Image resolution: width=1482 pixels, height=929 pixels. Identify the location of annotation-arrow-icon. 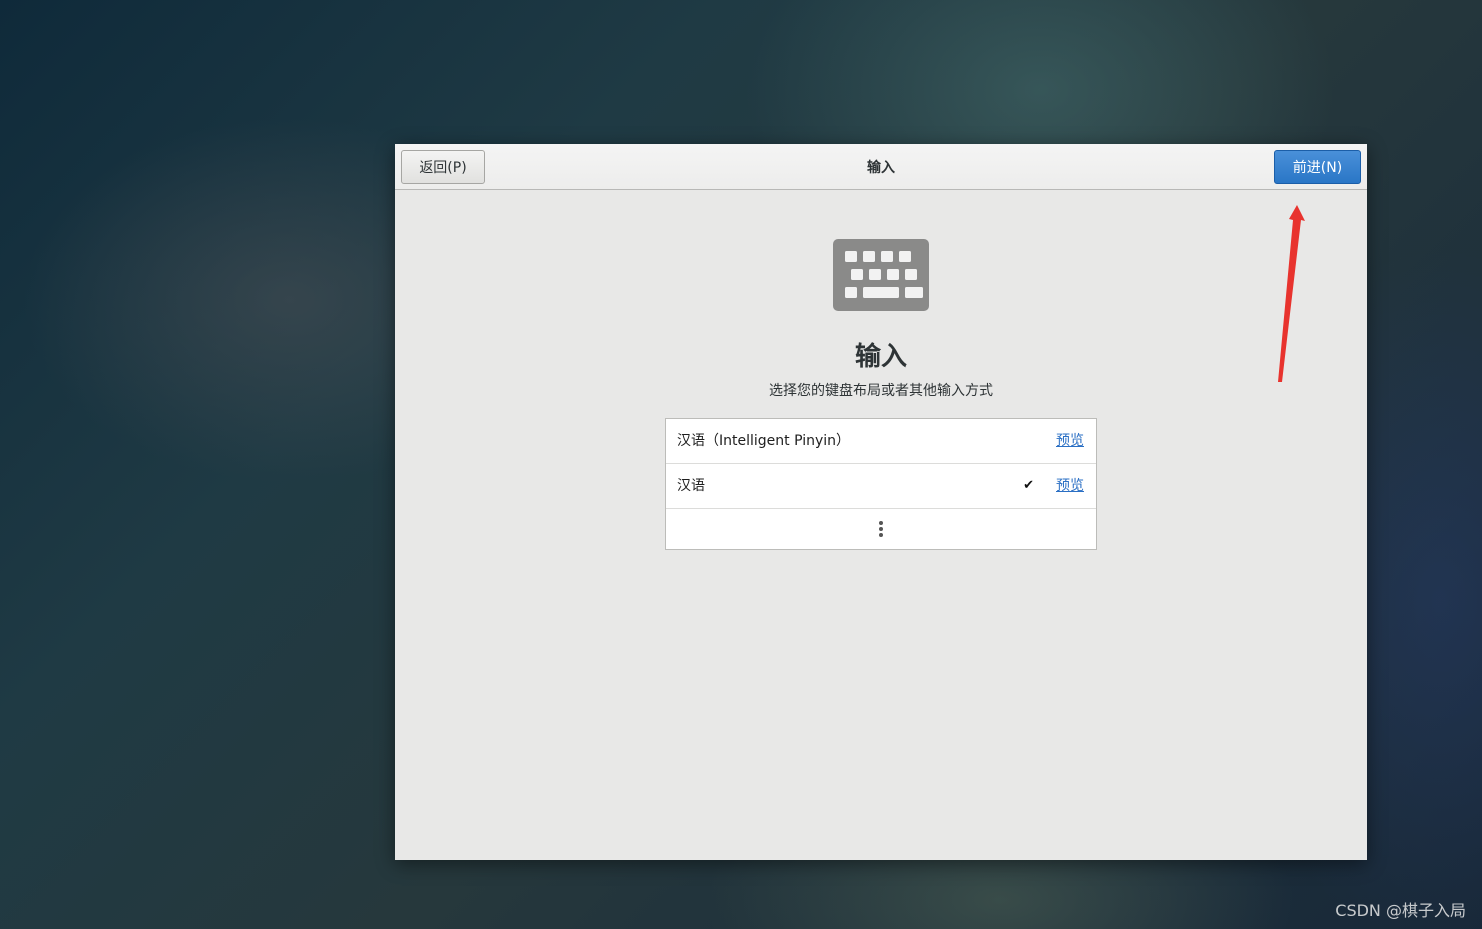
(1291, 293).